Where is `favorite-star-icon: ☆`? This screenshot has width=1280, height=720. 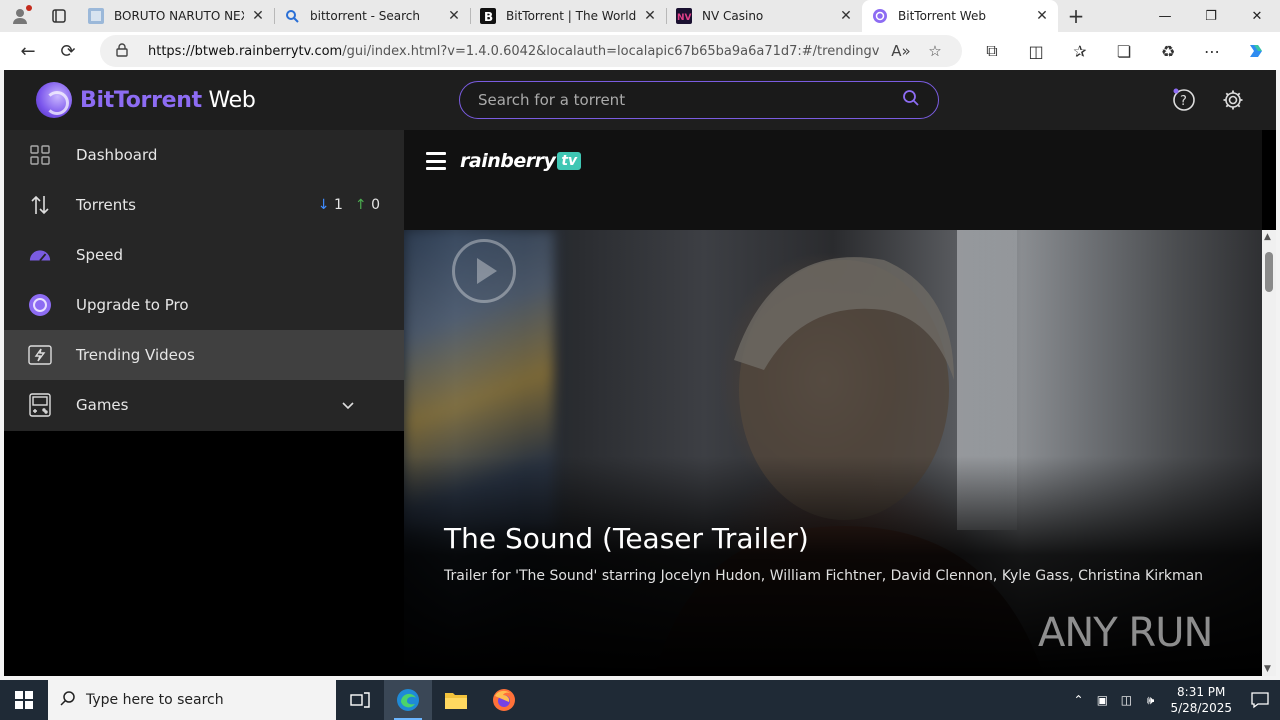 favorite-star-icon: ☆ is located at coordinates (935, 51).